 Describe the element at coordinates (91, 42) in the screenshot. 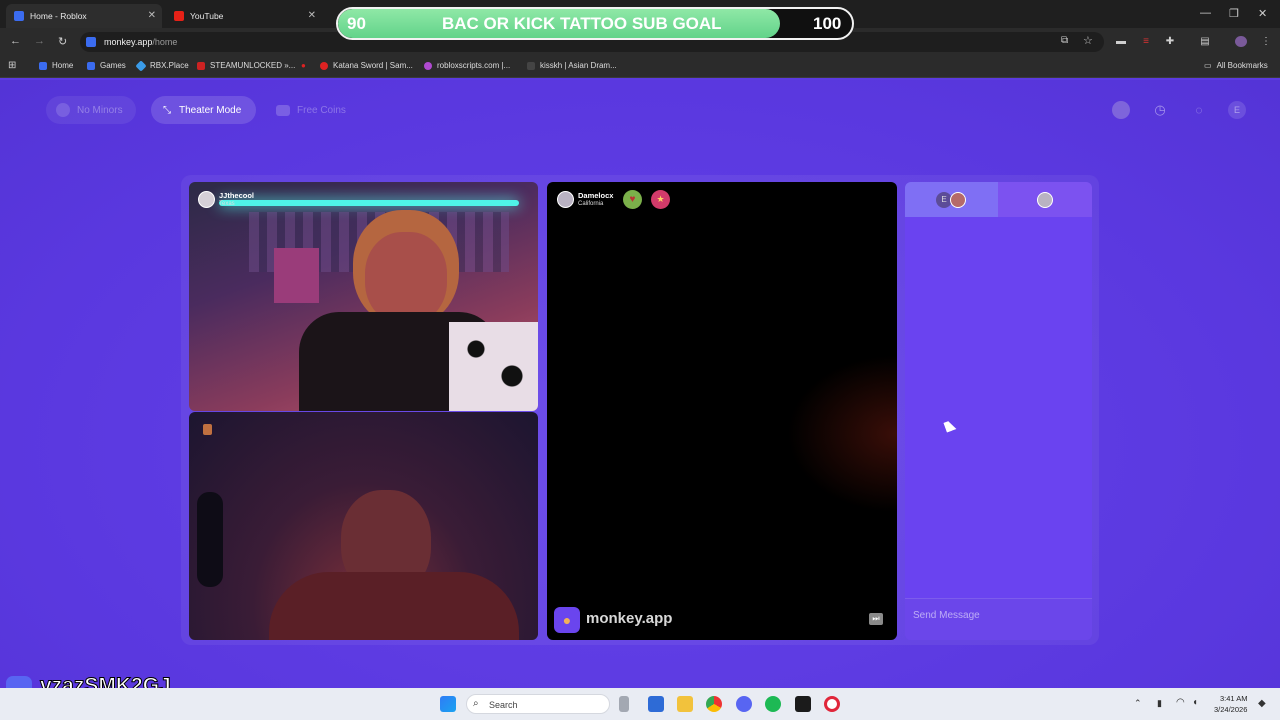

I see `site-info-icon` at that location.